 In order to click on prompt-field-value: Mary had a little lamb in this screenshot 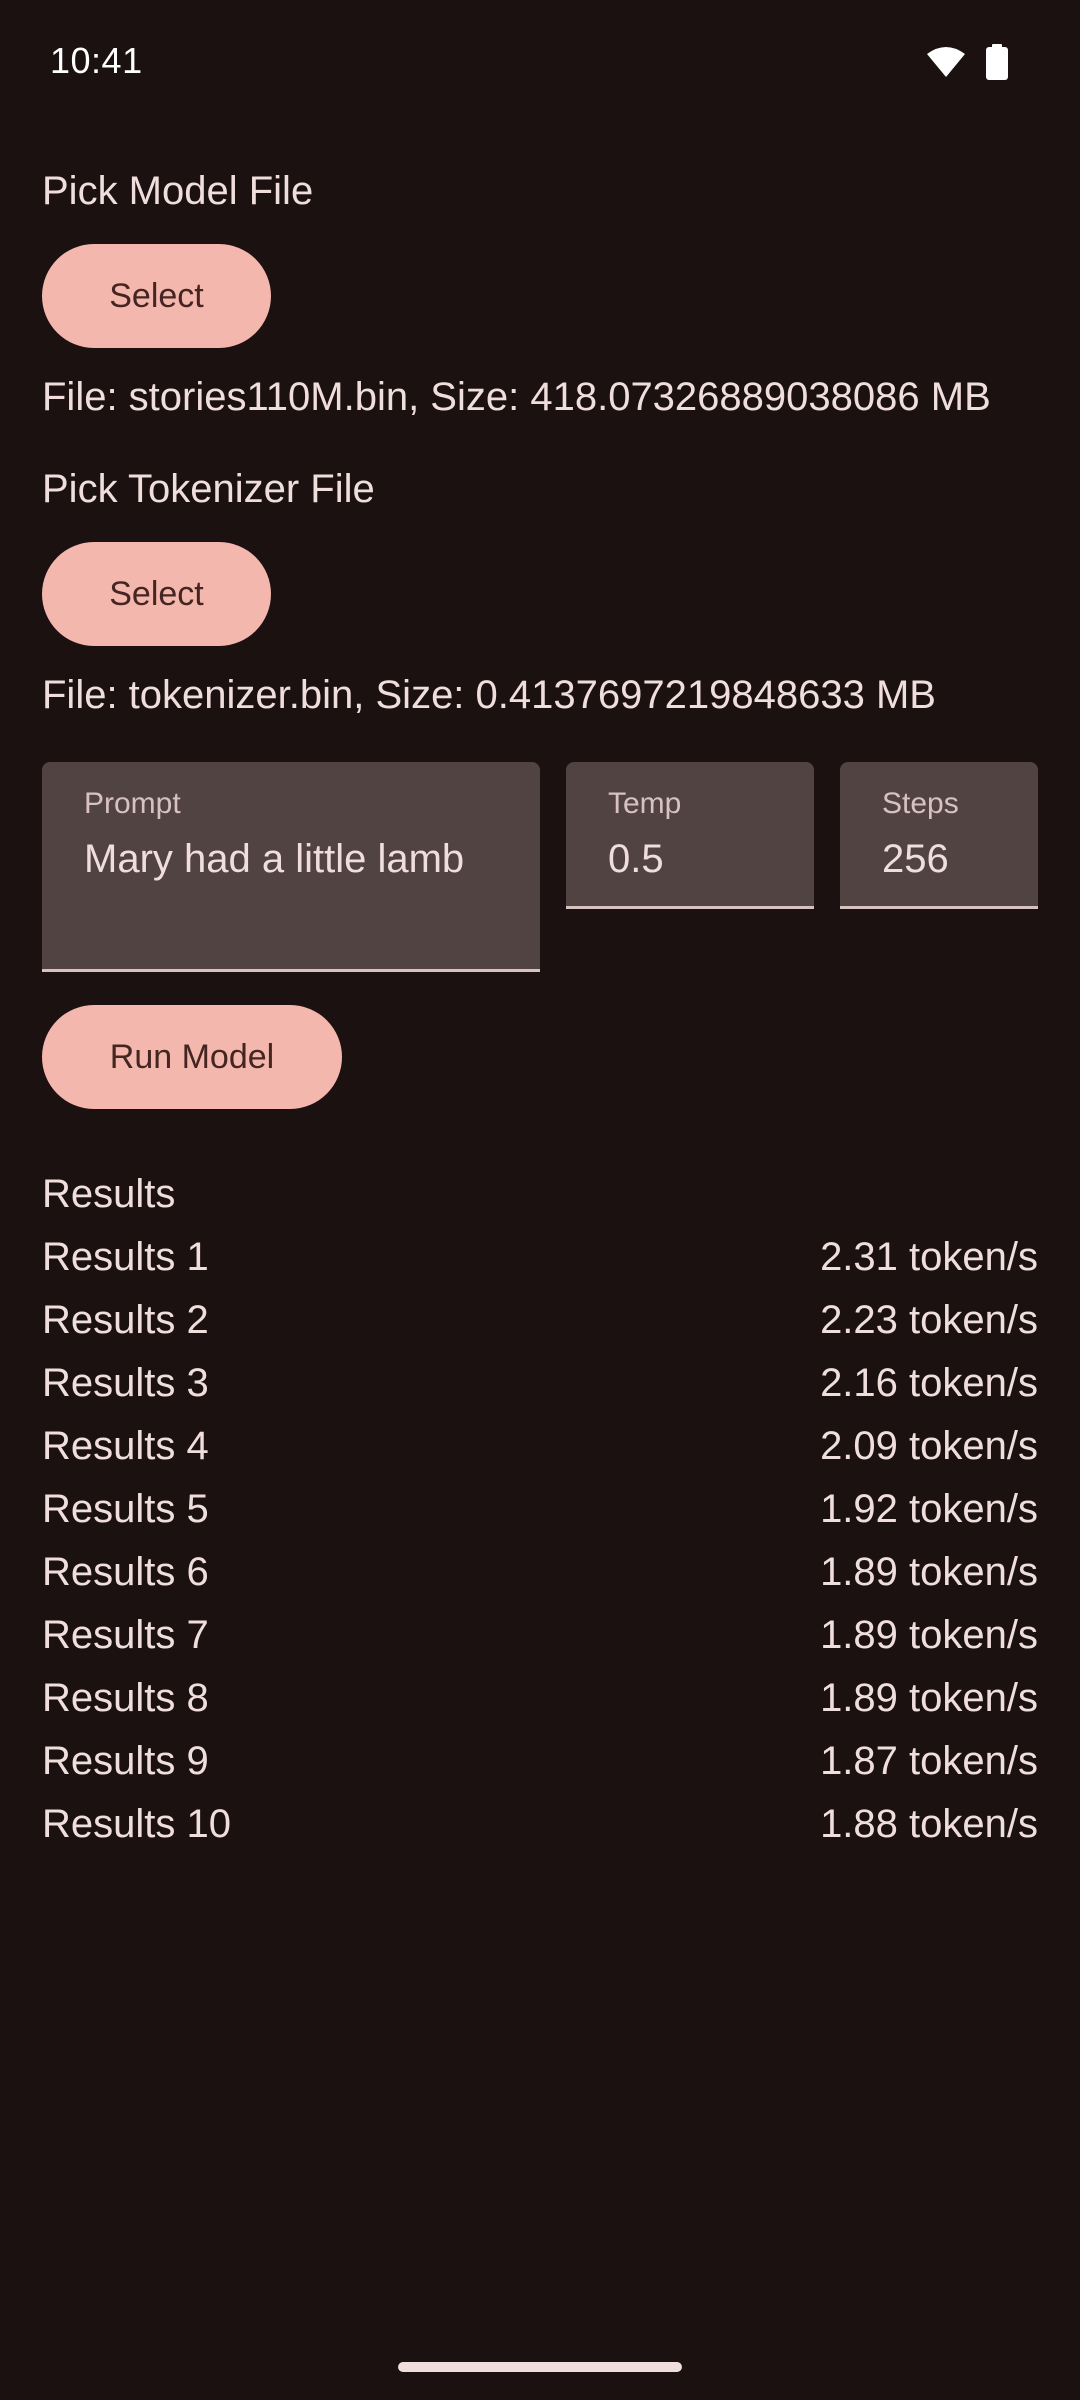, I will do `click(284, 859)`.